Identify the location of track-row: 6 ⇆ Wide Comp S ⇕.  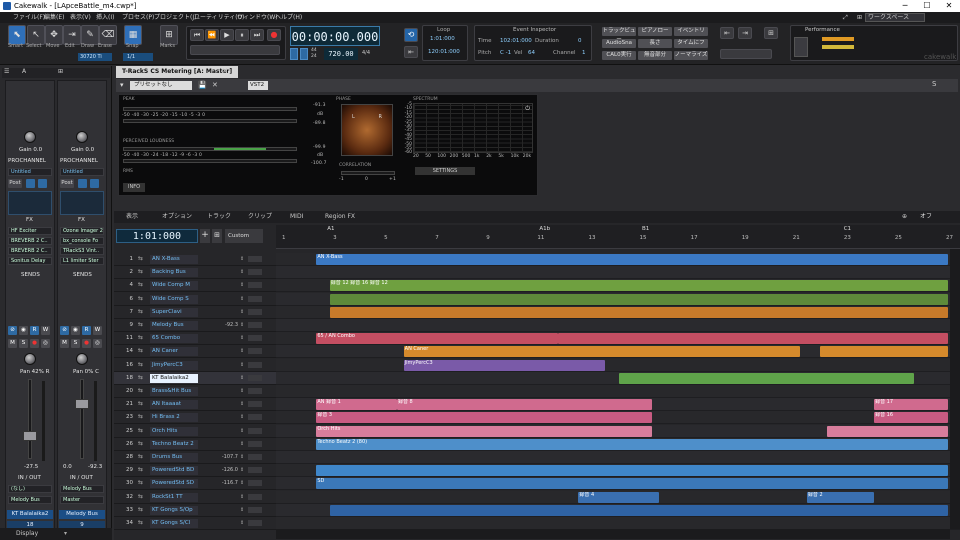
(195, 299).